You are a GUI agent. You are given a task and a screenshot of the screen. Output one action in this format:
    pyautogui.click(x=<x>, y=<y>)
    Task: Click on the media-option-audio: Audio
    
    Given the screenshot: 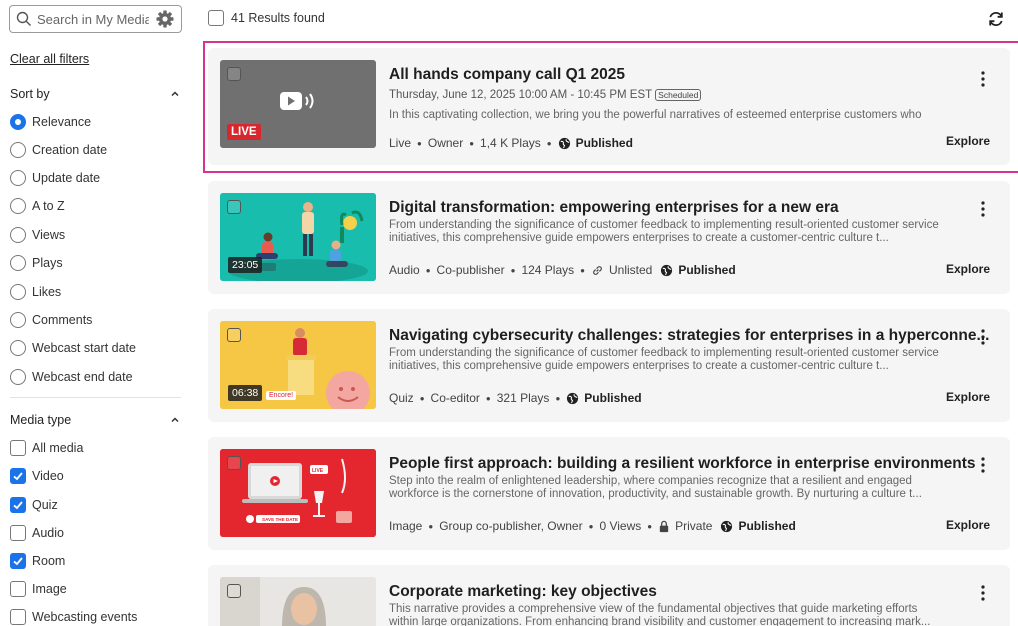 What is the action you would take?
    pyautogui.click(x=37, y=533)
    